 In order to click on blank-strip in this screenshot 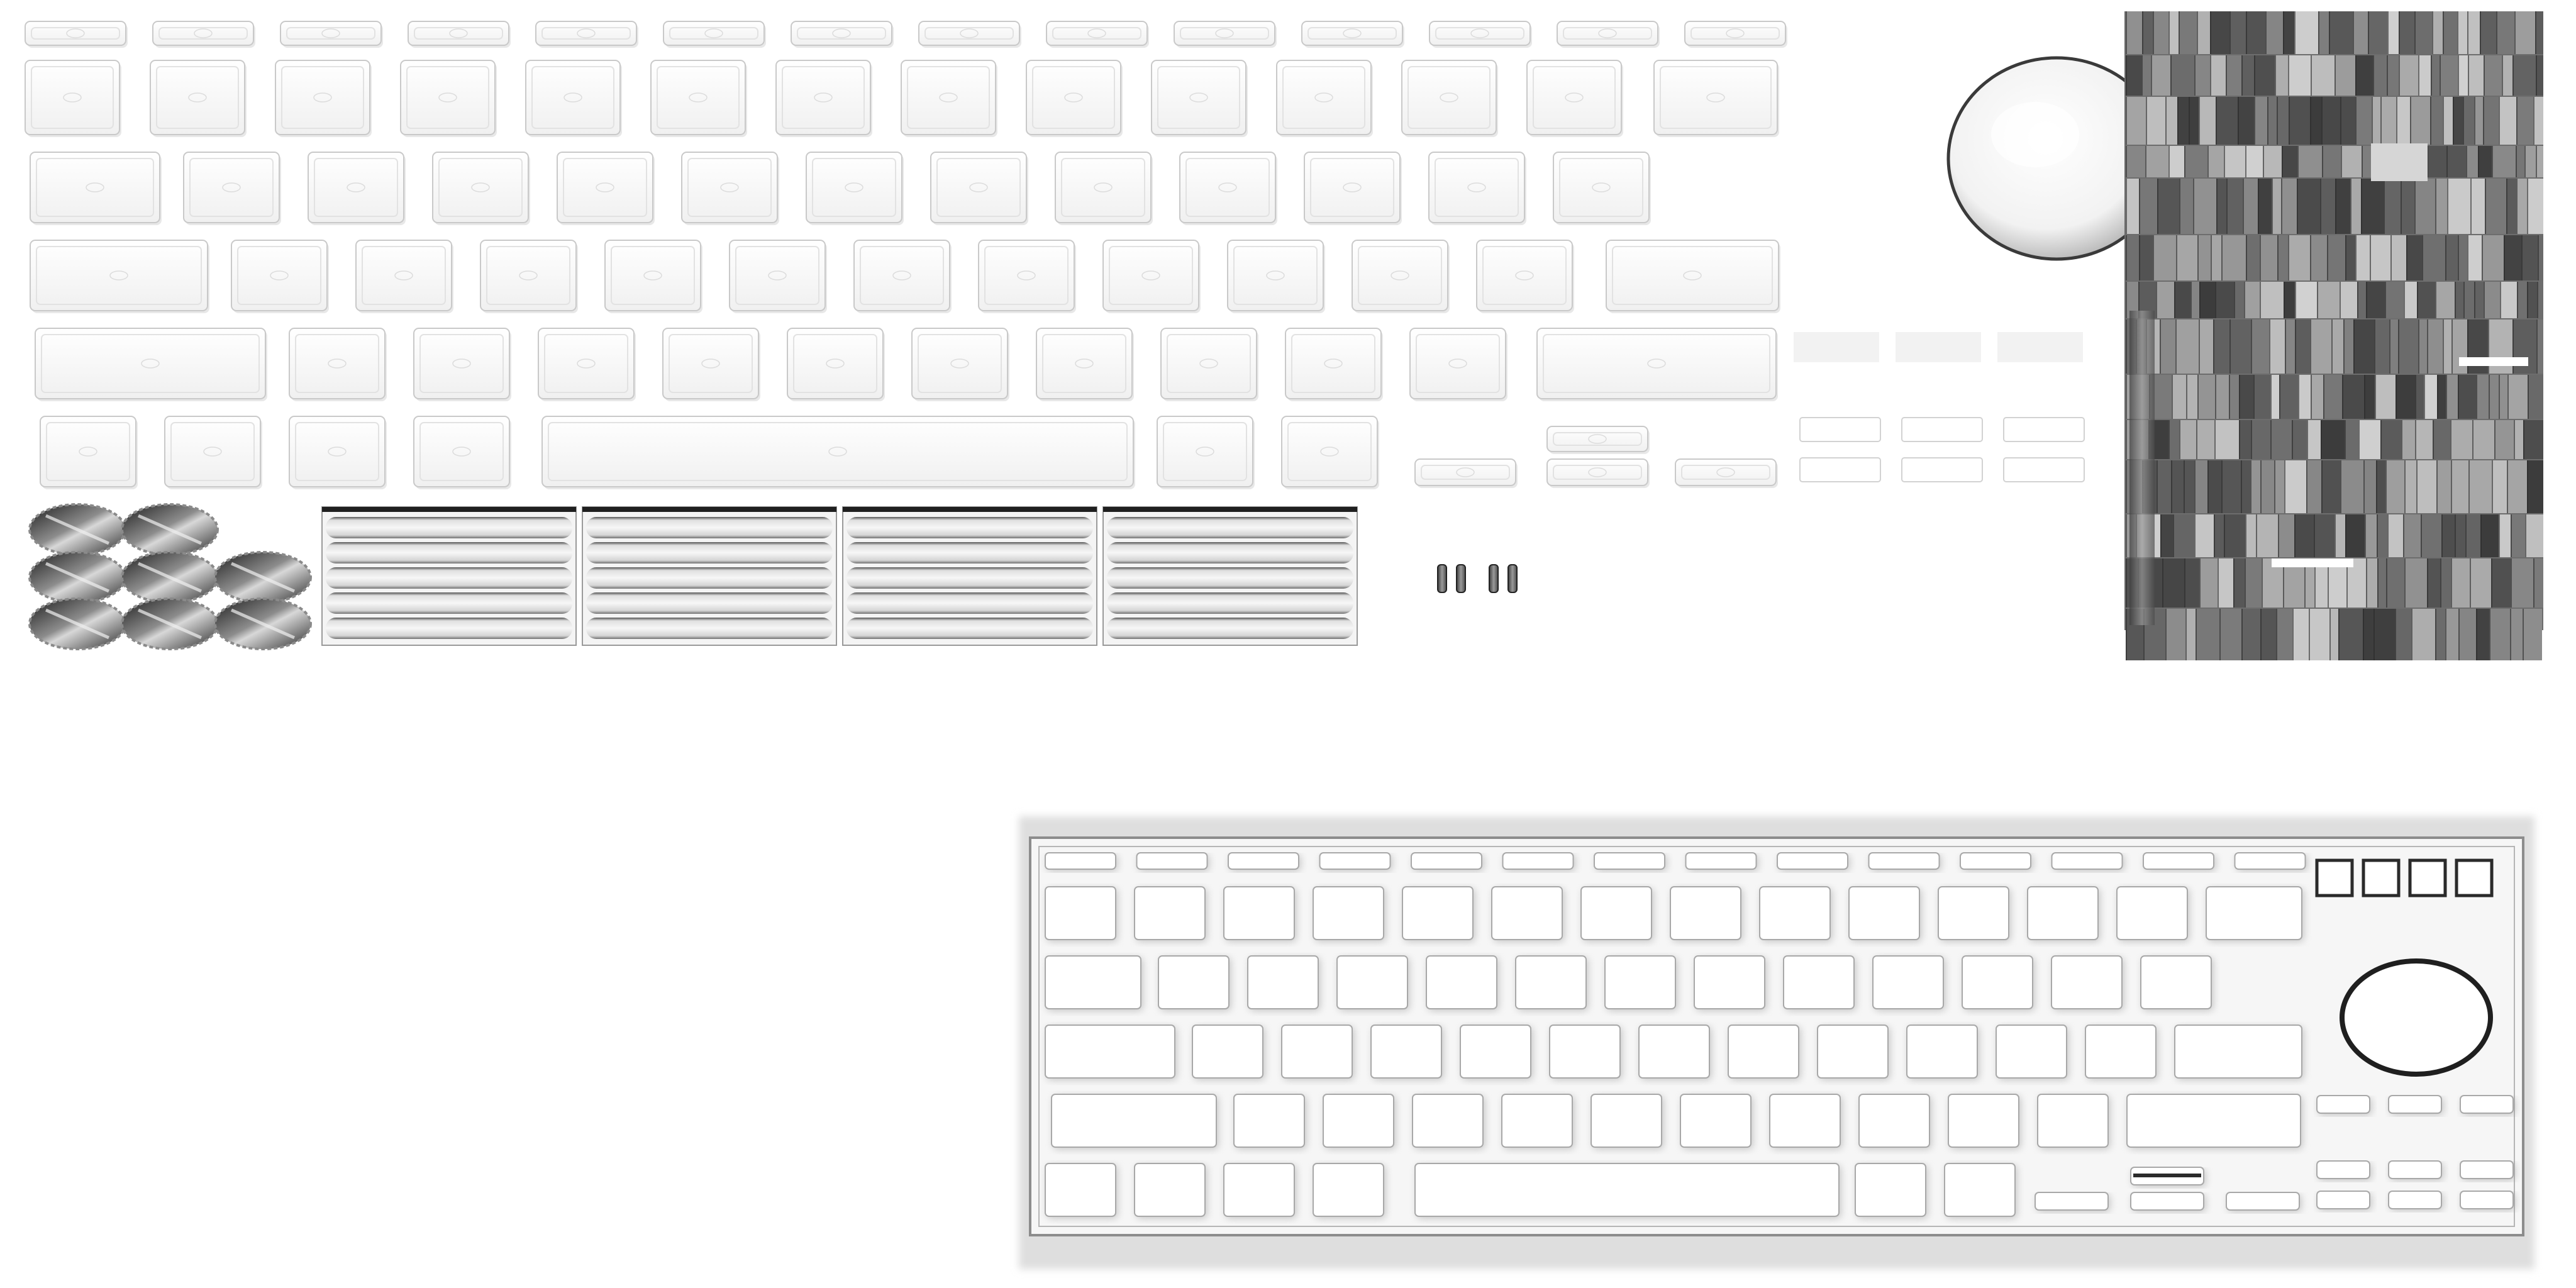, I will do `click(1836, 347)`.